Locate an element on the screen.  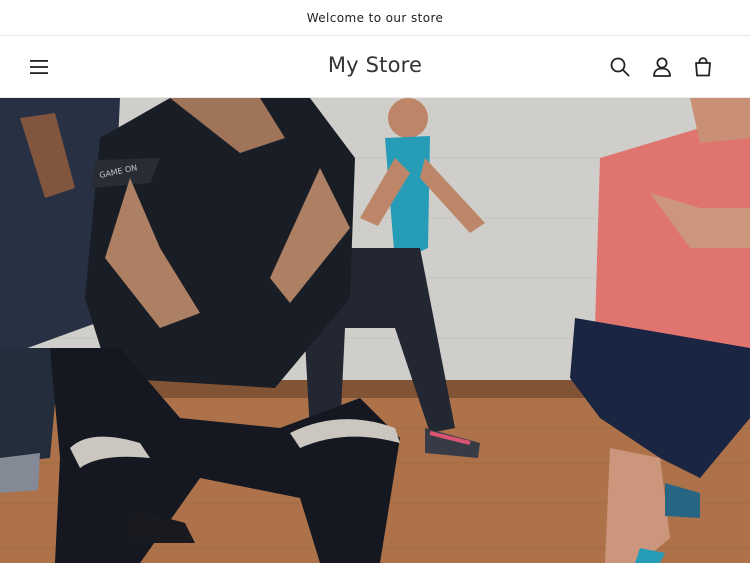
cart-icon is located at coordinates (703, 67).